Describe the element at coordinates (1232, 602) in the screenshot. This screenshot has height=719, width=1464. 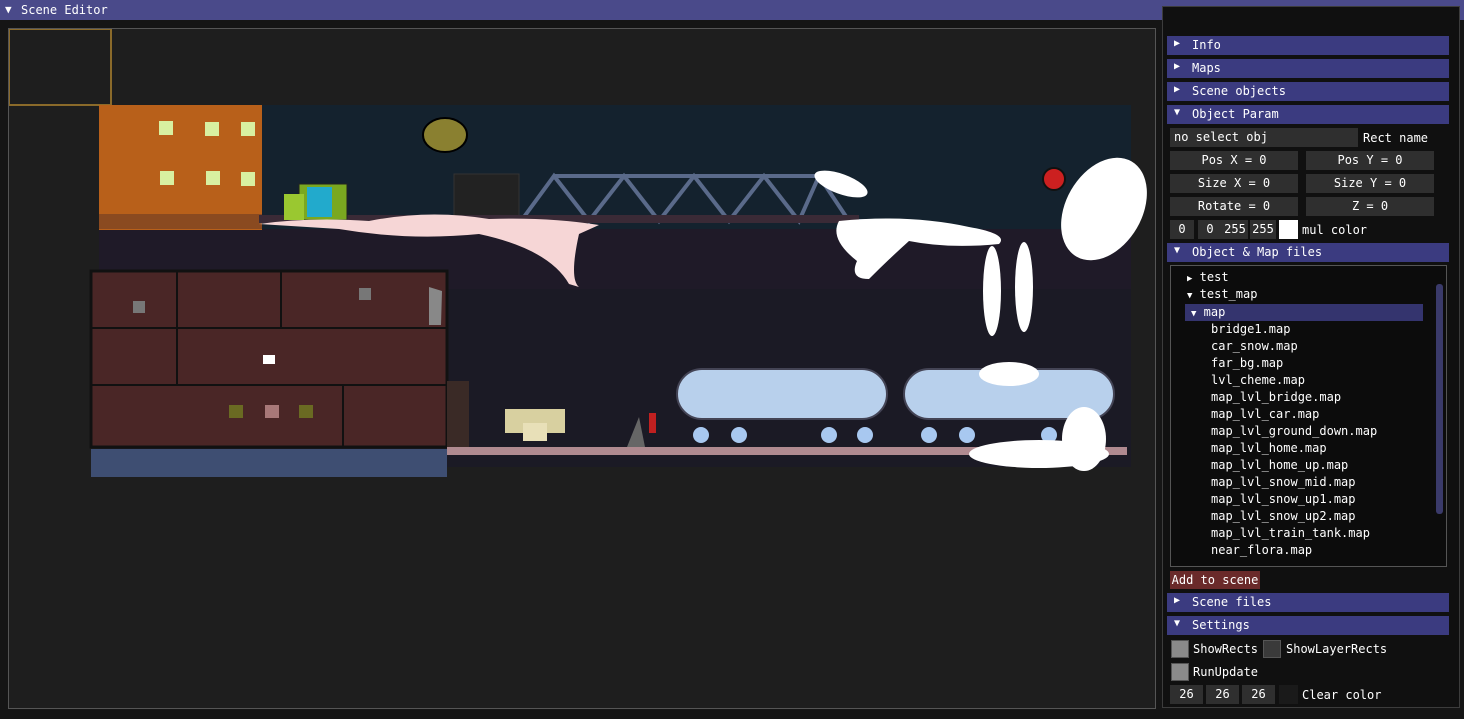
I see `section-label: Scene files` at that location.